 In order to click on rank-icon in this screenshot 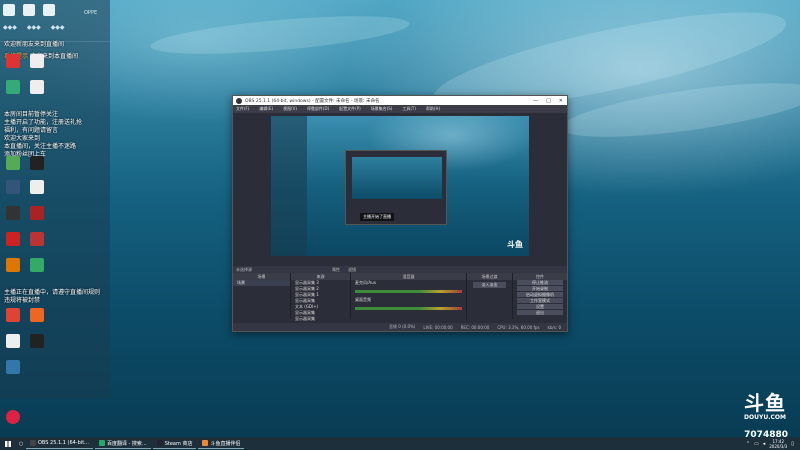, I will do `click(49, 10)`.